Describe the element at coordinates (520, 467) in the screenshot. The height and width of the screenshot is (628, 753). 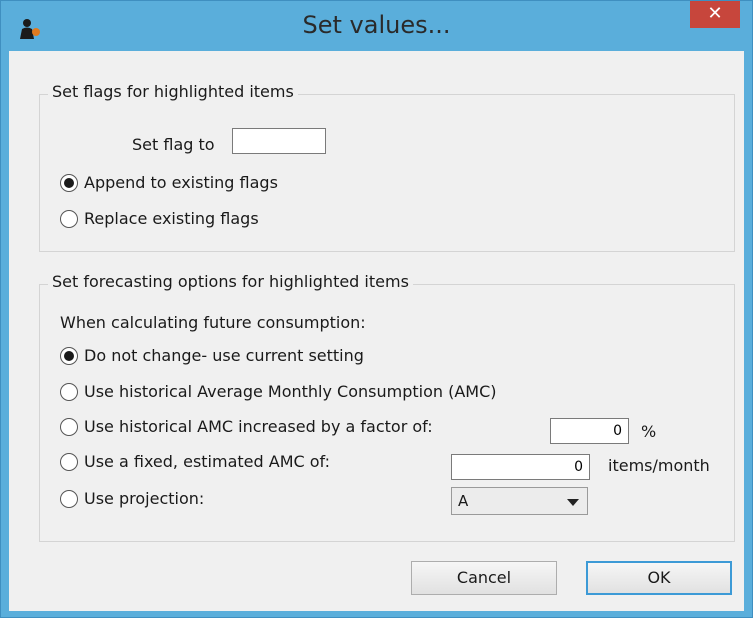
I see `fixed-amc-input` at that location.